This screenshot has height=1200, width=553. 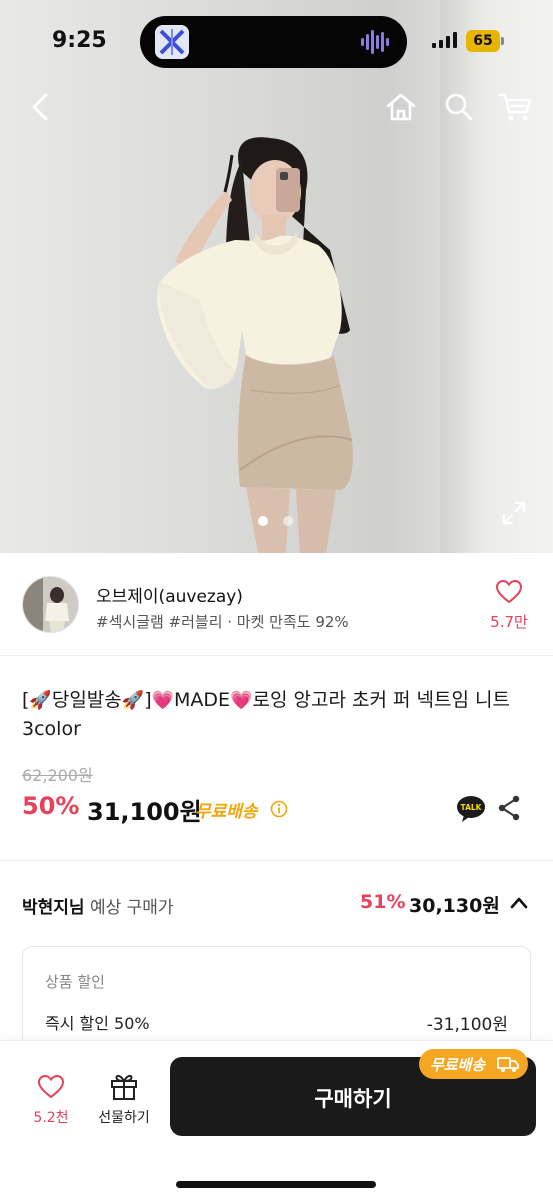 I want to click on breakdown-heading: 상품 할인, so click(x=75, y=982).